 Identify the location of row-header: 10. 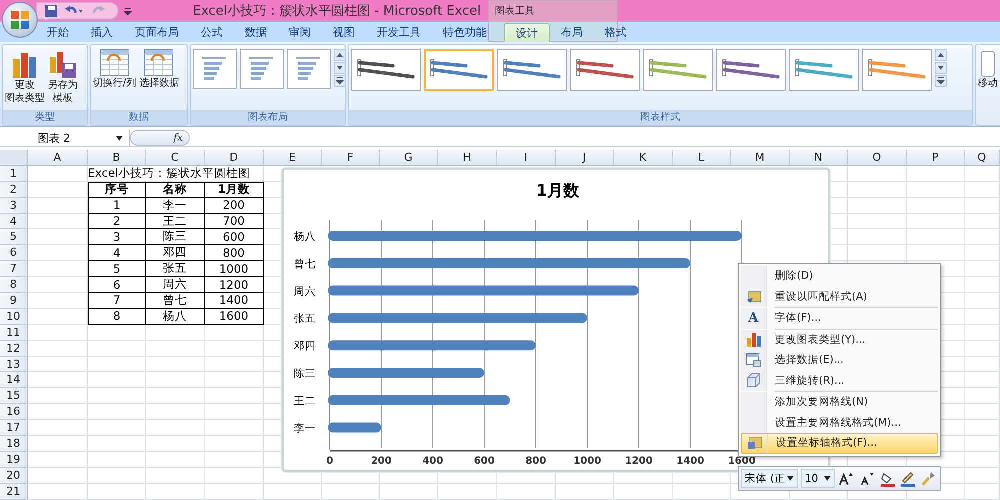
(14, 316).